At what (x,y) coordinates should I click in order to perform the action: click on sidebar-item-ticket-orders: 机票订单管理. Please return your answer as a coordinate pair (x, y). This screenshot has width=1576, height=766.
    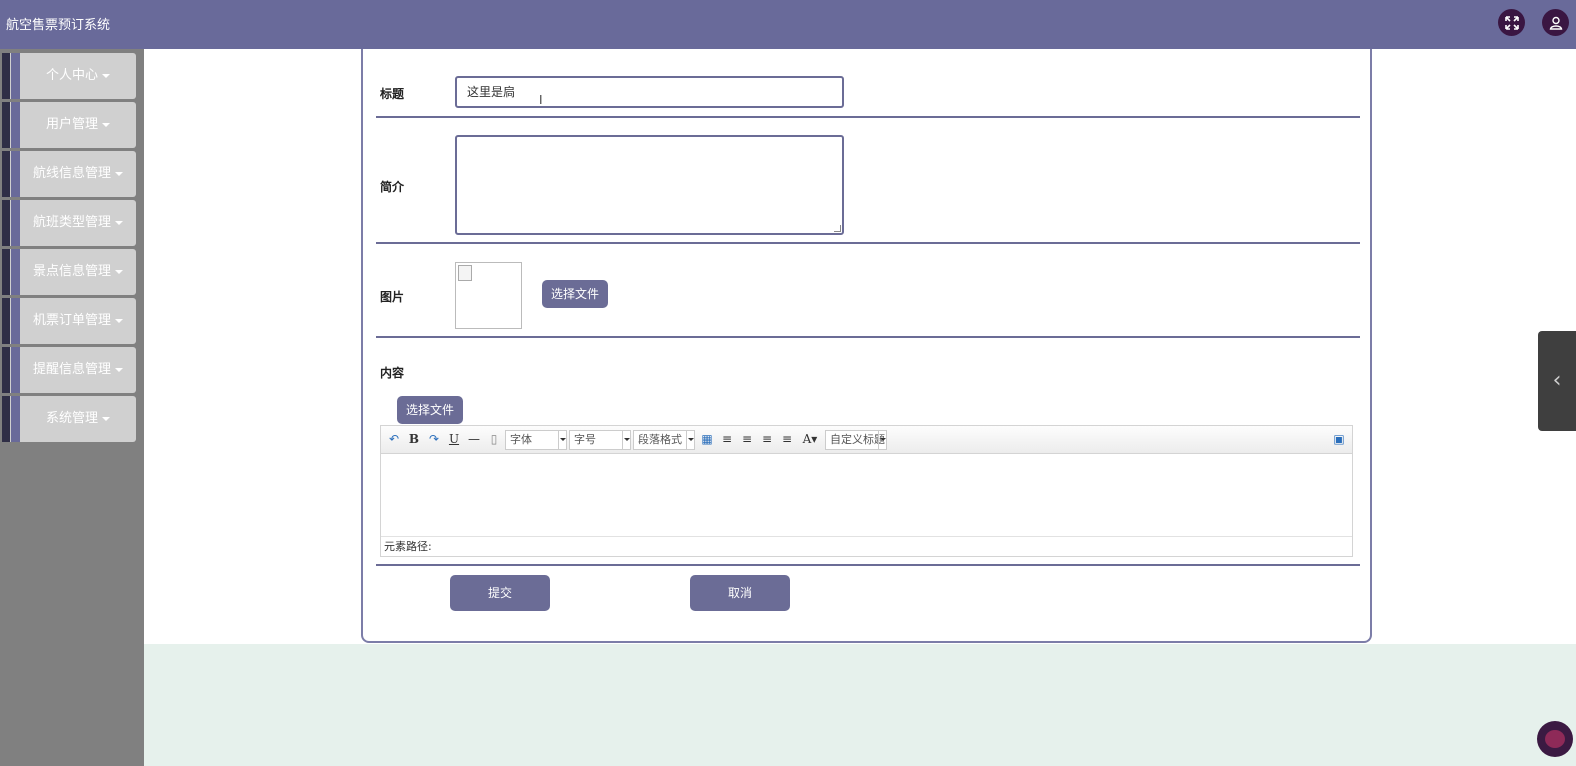
    Looking at the image, I should click on (69, 321).